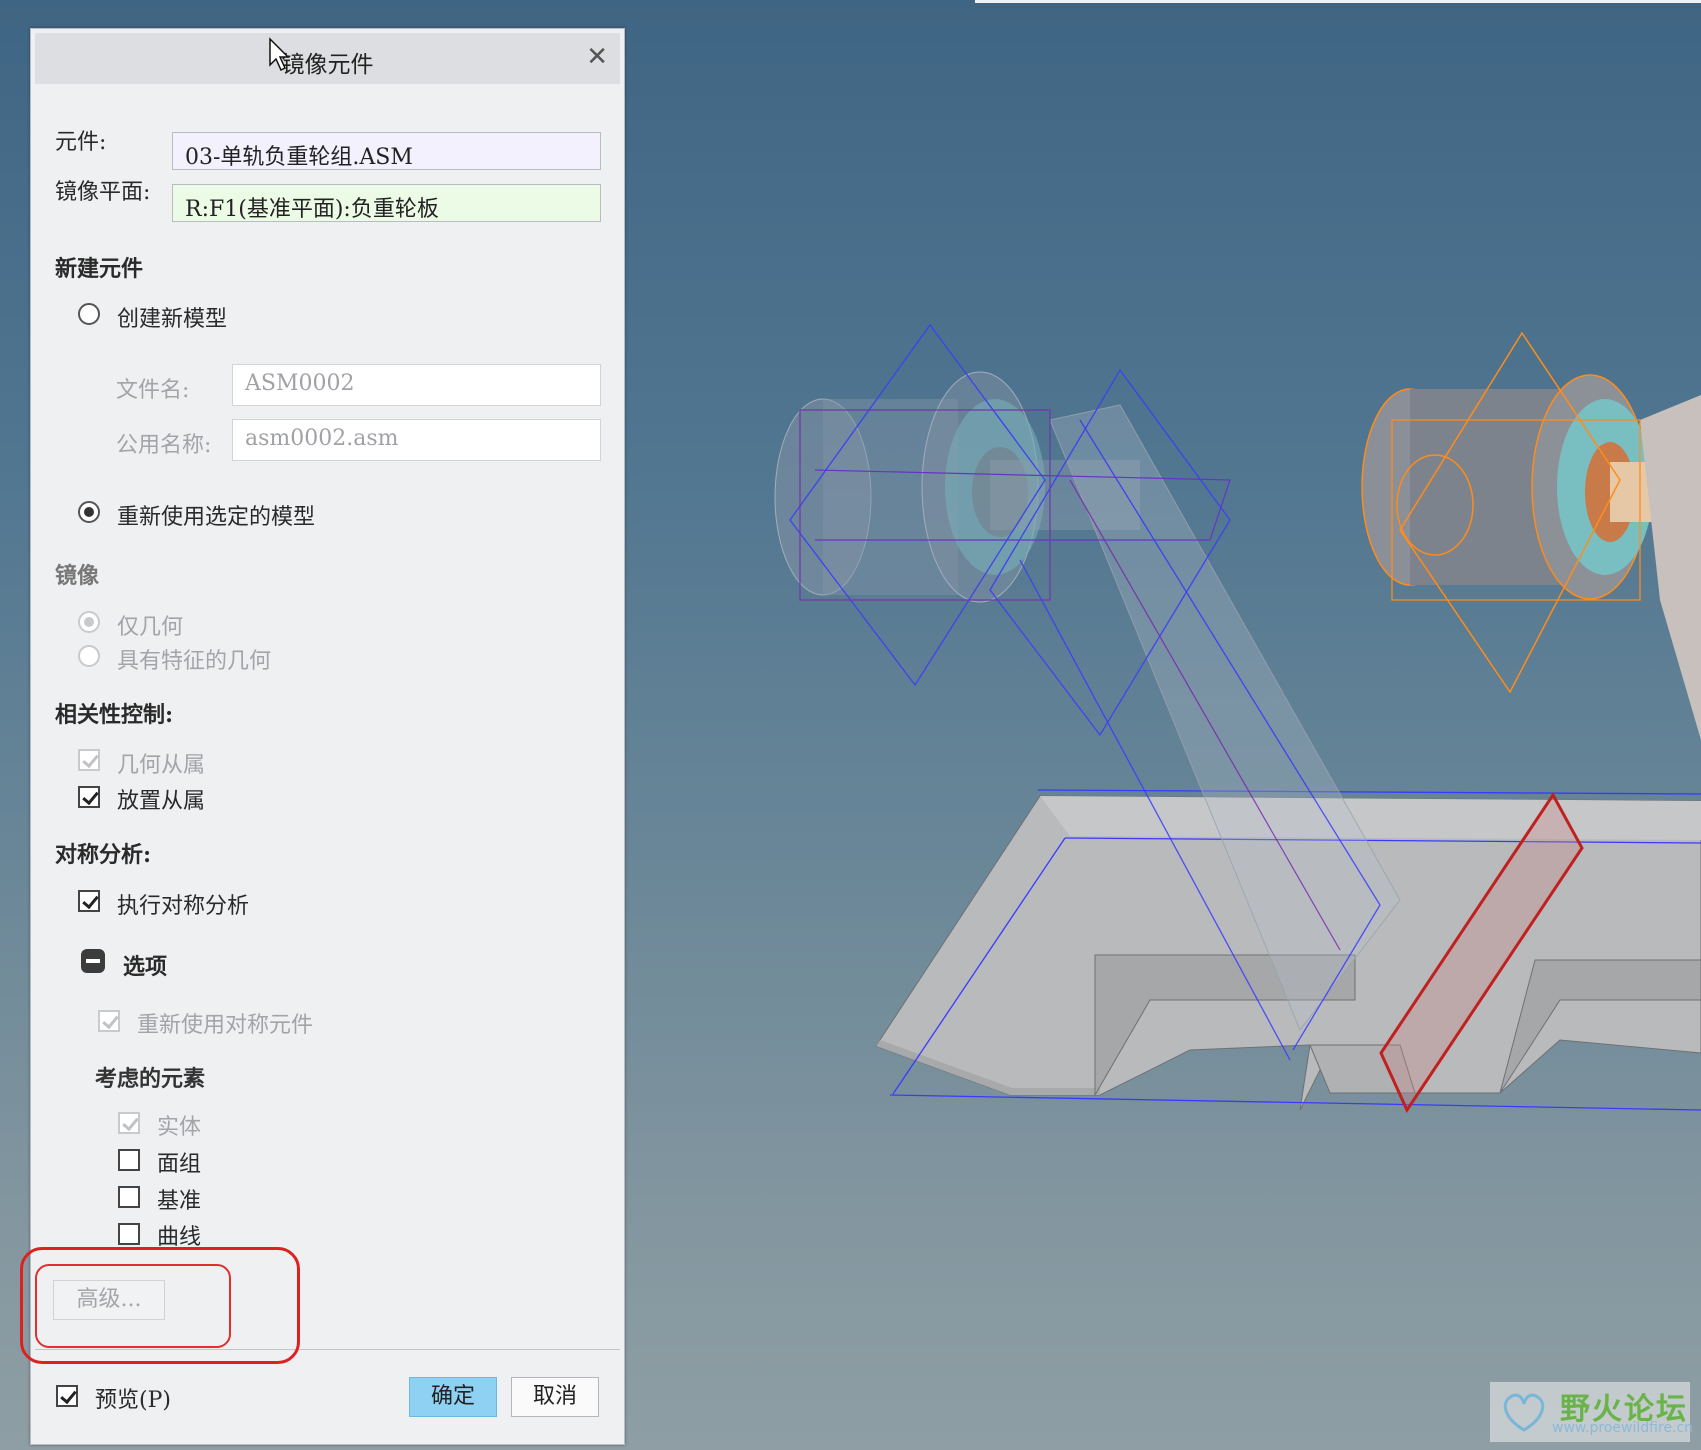 This screenshot has width=1701, height=1450. What do you see at coordinates (179, 1127) in the screenshot?
I see `solid-label: 实体` at bounding box center [179, 1127].